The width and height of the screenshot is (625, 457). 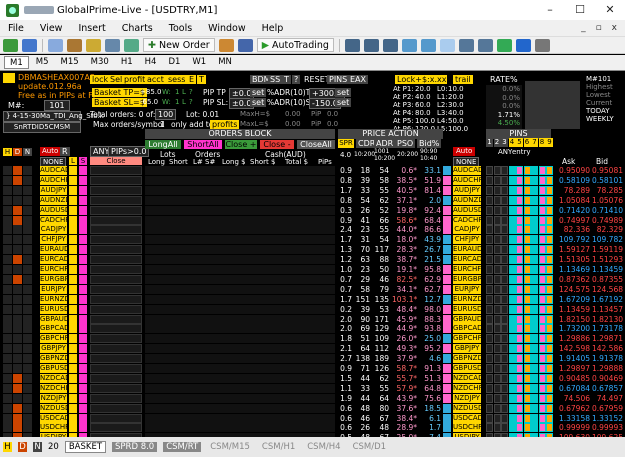 I want to click on acct-button: acct, so click(x=155, y=79).